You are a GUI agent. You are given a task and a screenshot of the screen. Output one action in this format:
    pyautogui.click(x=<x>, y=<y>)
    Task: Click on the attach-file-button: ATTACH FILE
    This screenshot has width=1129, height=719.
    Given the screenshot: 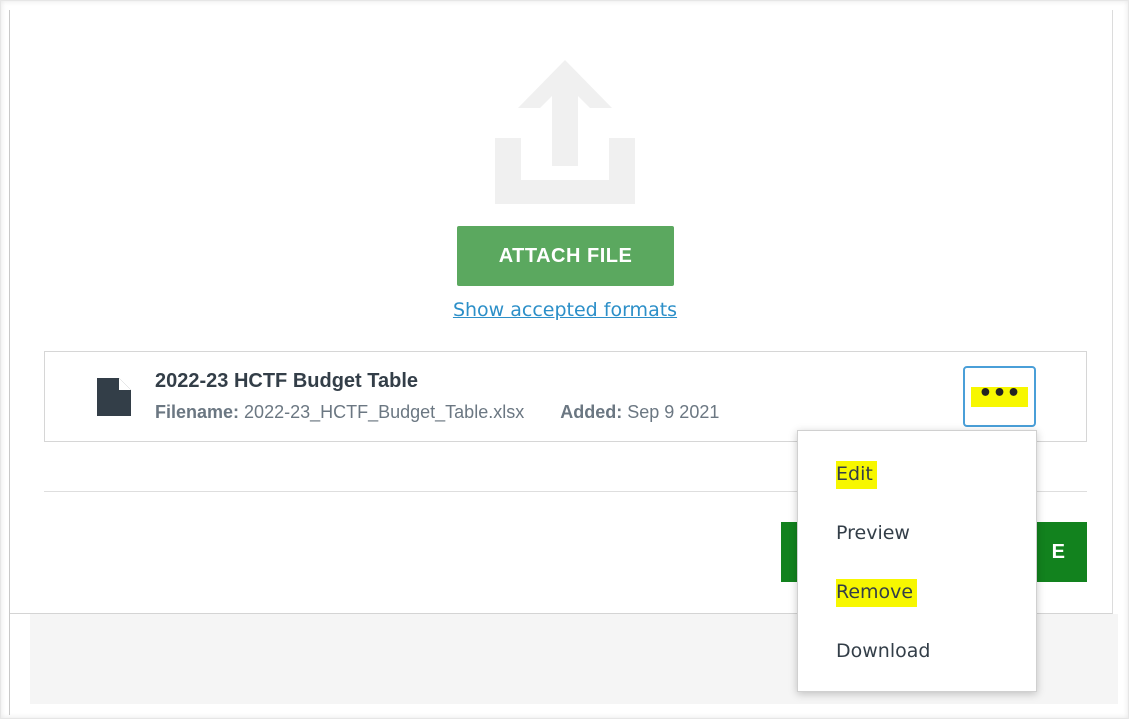 What is the action you would take?
    pyautogui.click(x=565, y=256)
    